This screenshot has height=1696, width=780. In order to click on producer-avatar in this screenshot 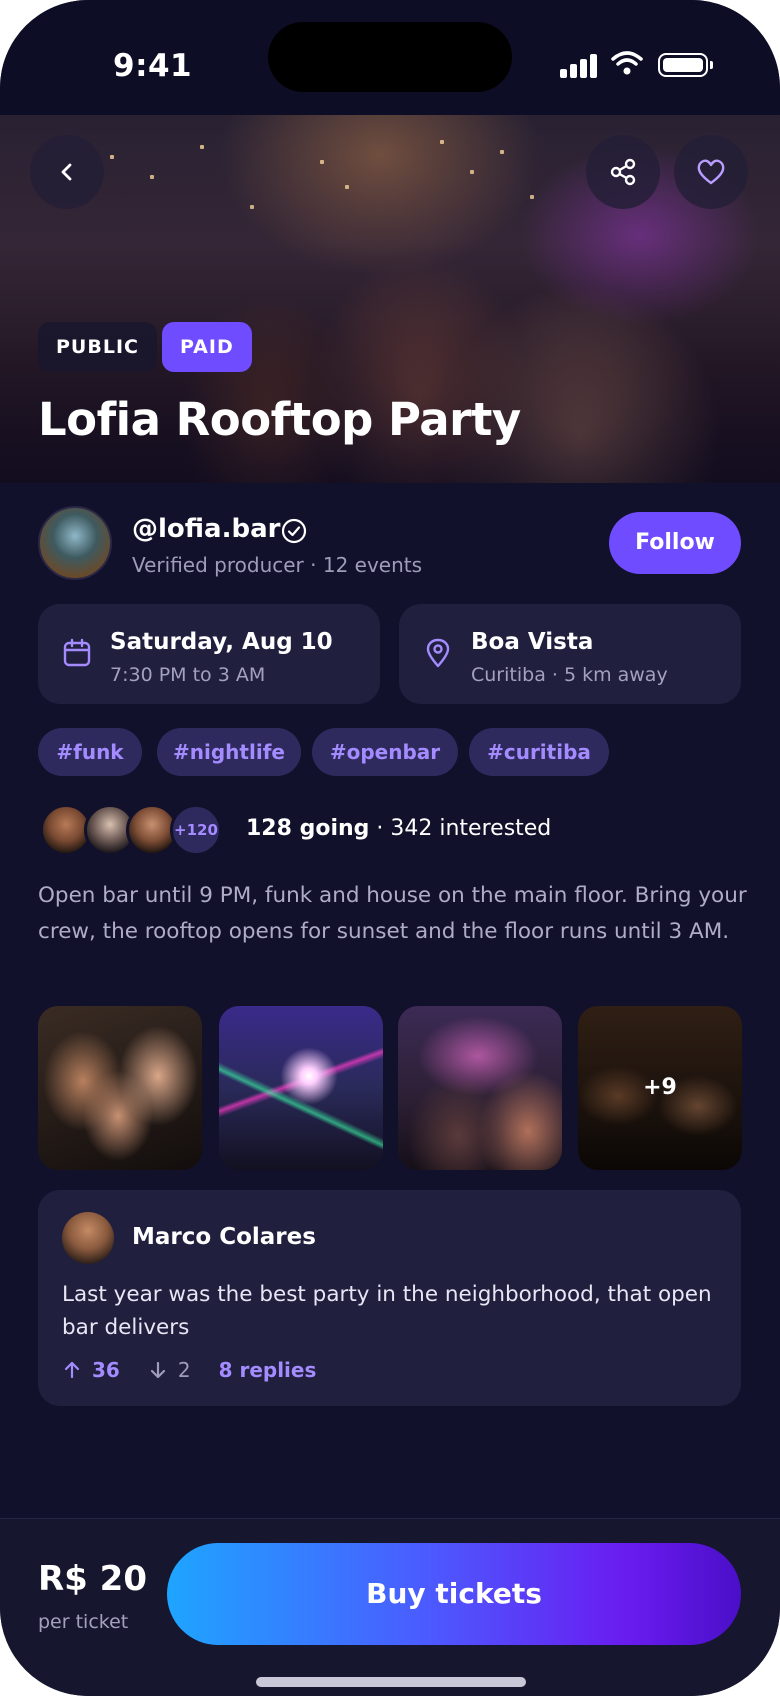, I will do `click(75, 543)`.